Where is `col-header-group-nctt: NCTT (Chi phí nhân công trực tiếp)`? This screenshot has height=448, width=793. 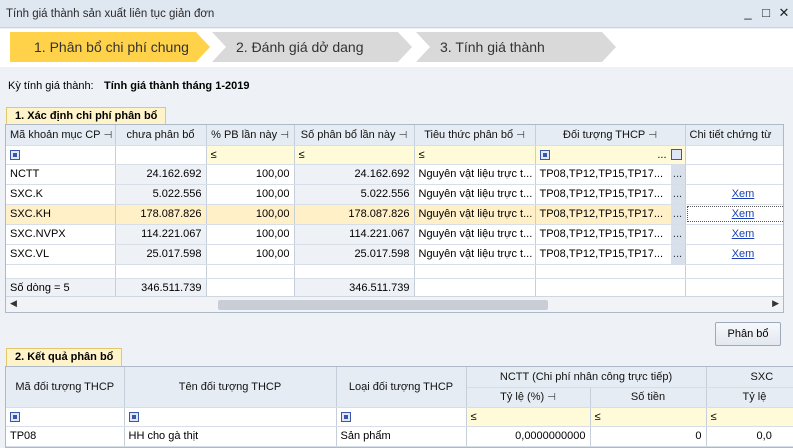
col-header-group-nctt: NCTT (Chi phí nhân công trực tiếp) is located at coordinates (586, 377).